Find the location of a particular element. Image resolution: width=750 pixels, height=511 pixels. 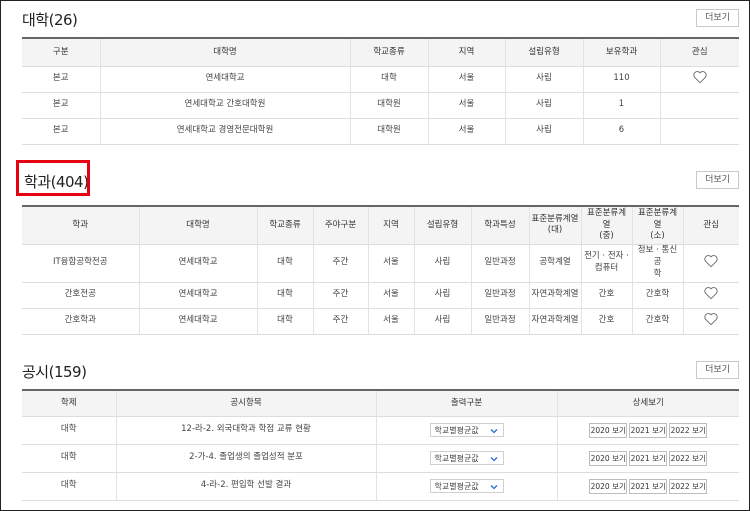

departments-more-button: 더보기 is located at coordinates (717, 180).